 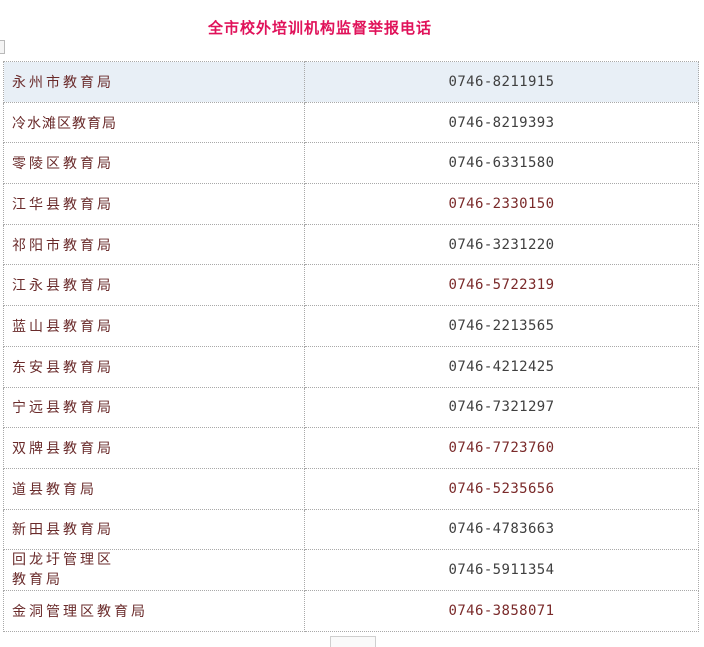 What do you see at coordinates (501, 488) in the screenshot?
I see `phone-cell: 0746-5235656` at bounding box center [501, 488].